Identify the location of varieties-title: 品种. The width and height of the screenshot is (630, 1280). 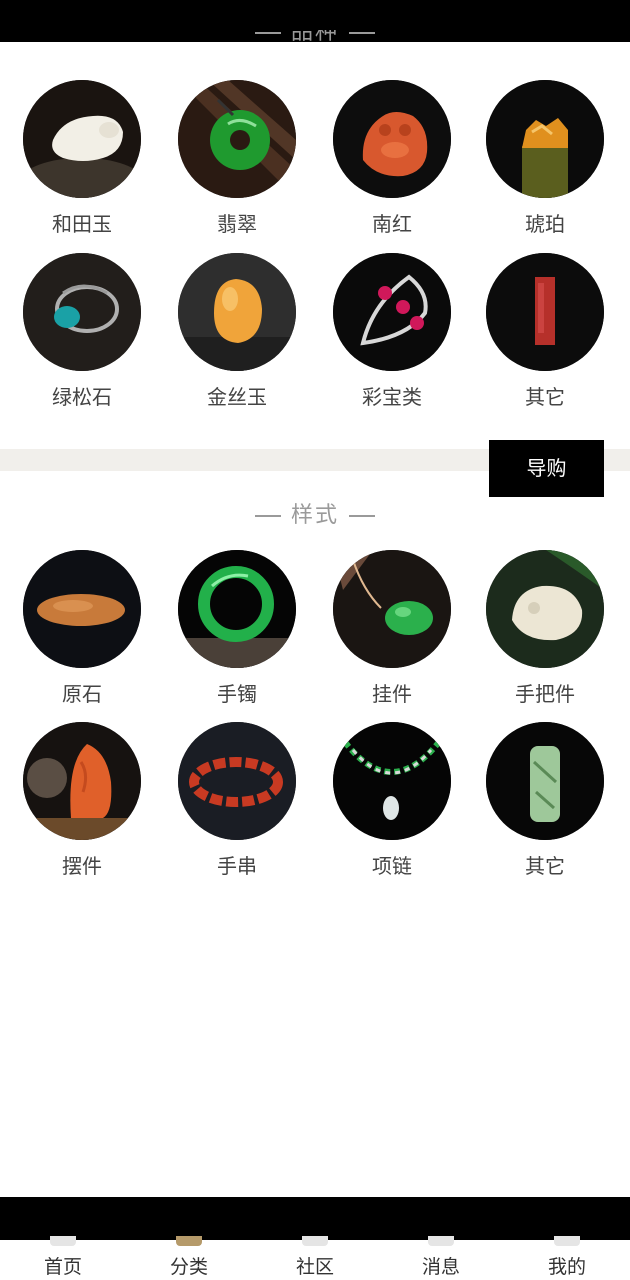
(314, 37).